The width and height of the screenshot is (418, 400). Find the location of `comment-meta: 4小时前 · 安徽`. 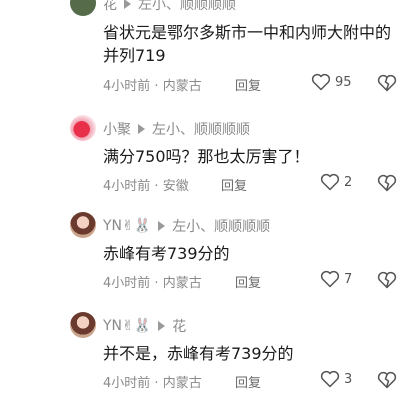

comment-meta: 4小时前 · 安徽 is located at coordinates (146, 186).